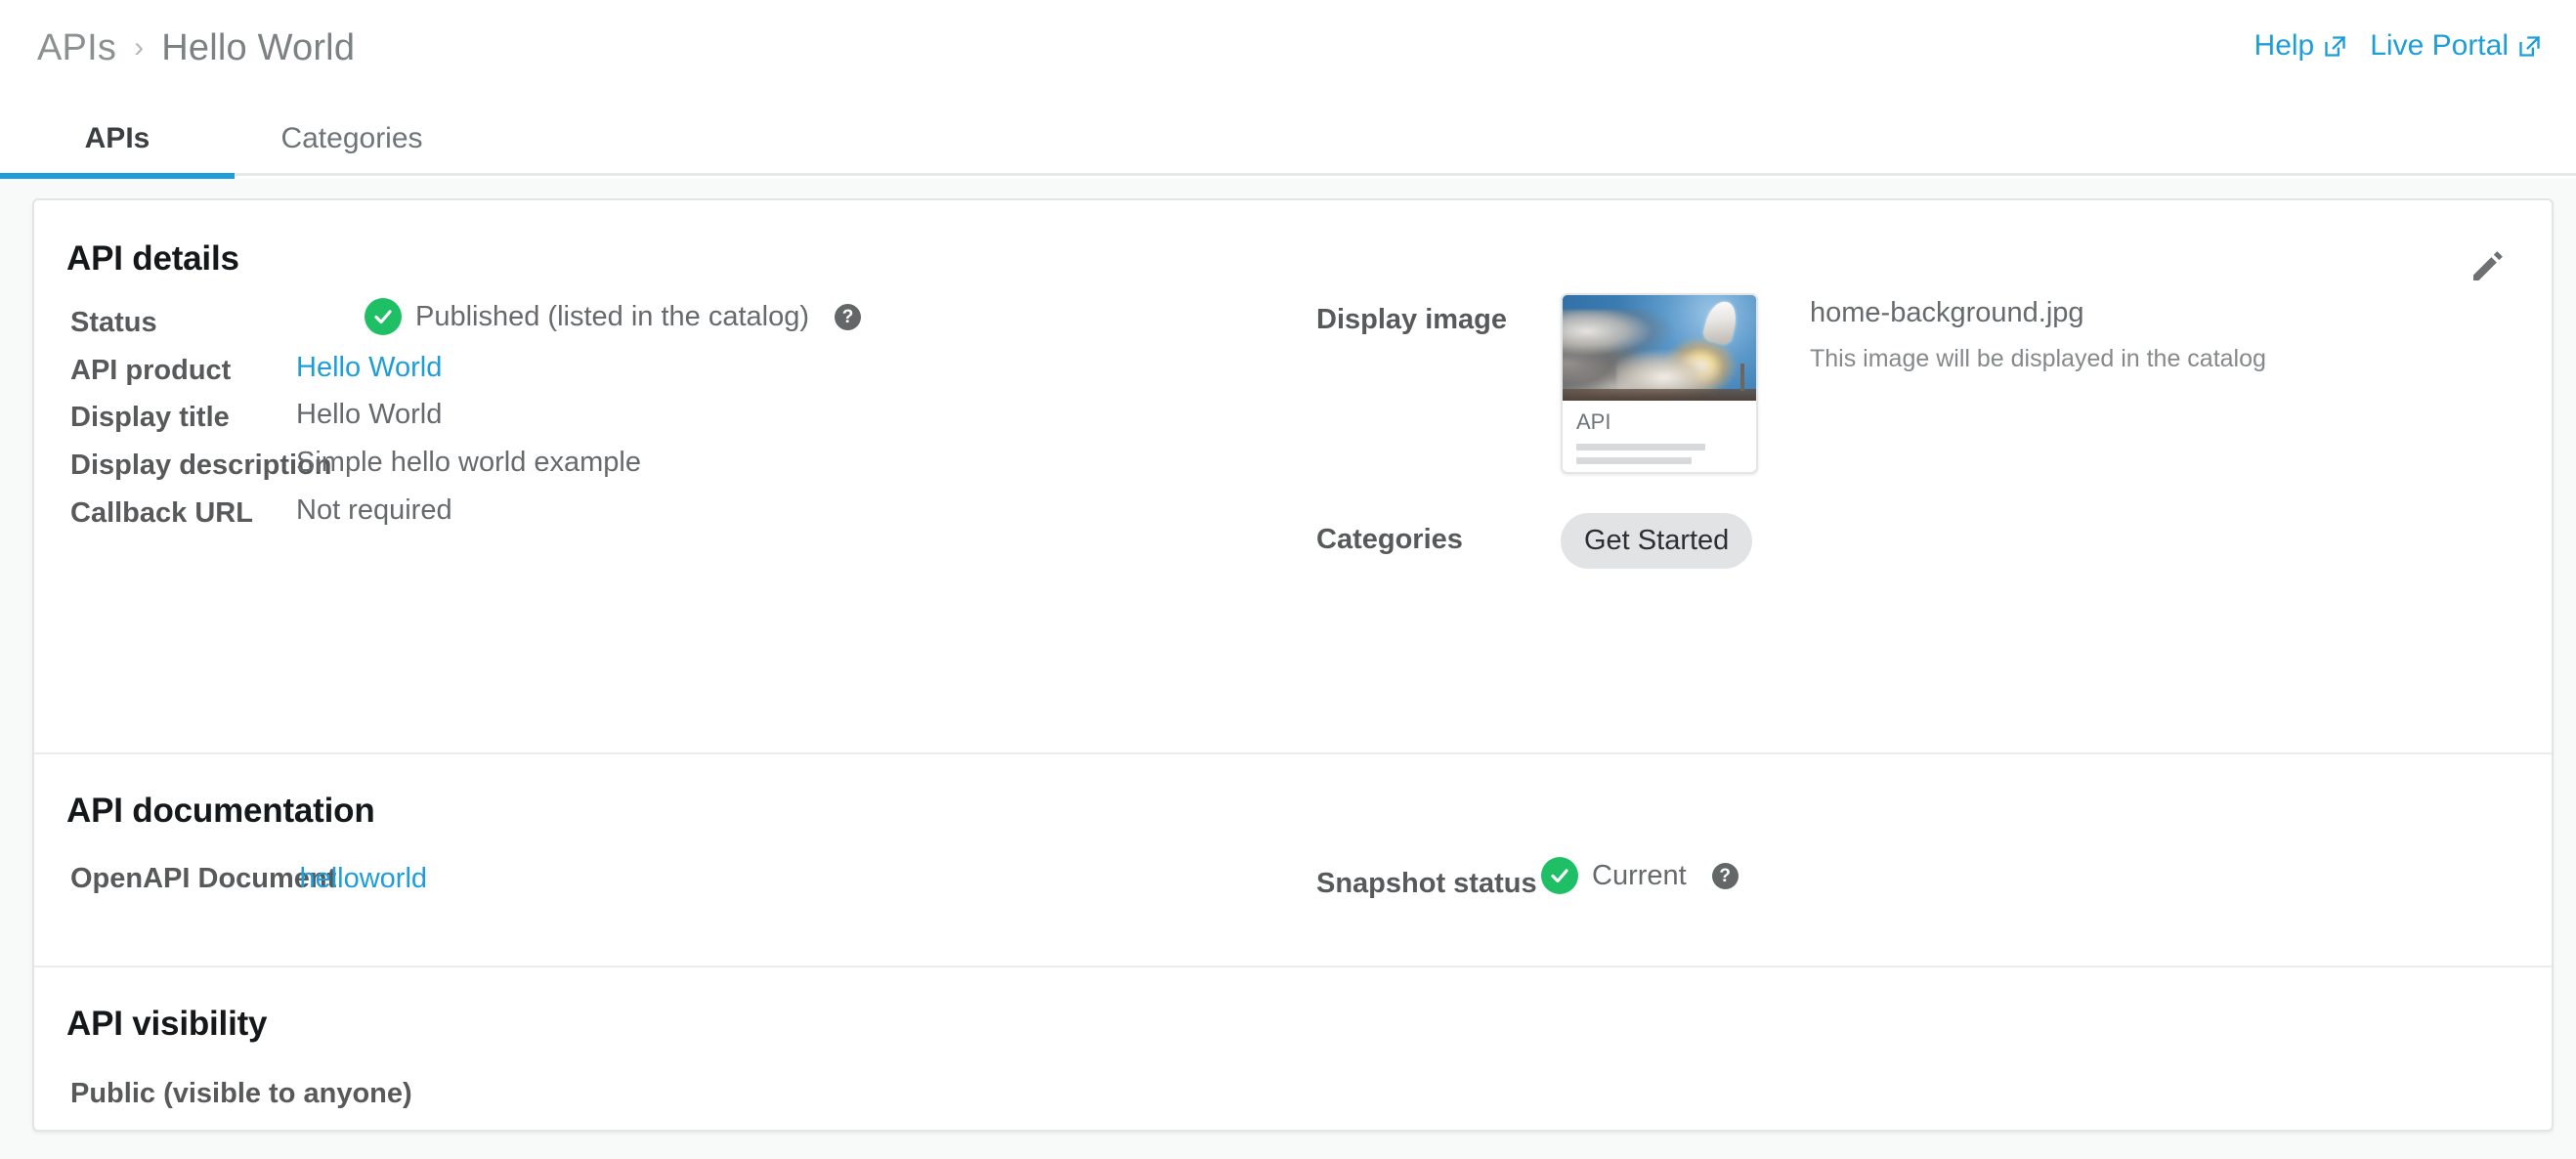 This screenshot has width=2576, height=1159. I want to click on snapshot-status-value-group: Current ?, so click(1640, 875).